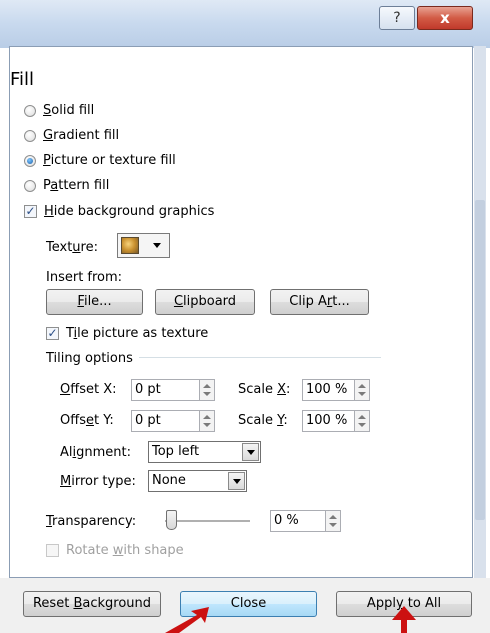 Image resolution: width=490 pixels, height=633 pixels. Describe the element at coordinates (260, 357) in the screenshot. I see `divider` at that location.